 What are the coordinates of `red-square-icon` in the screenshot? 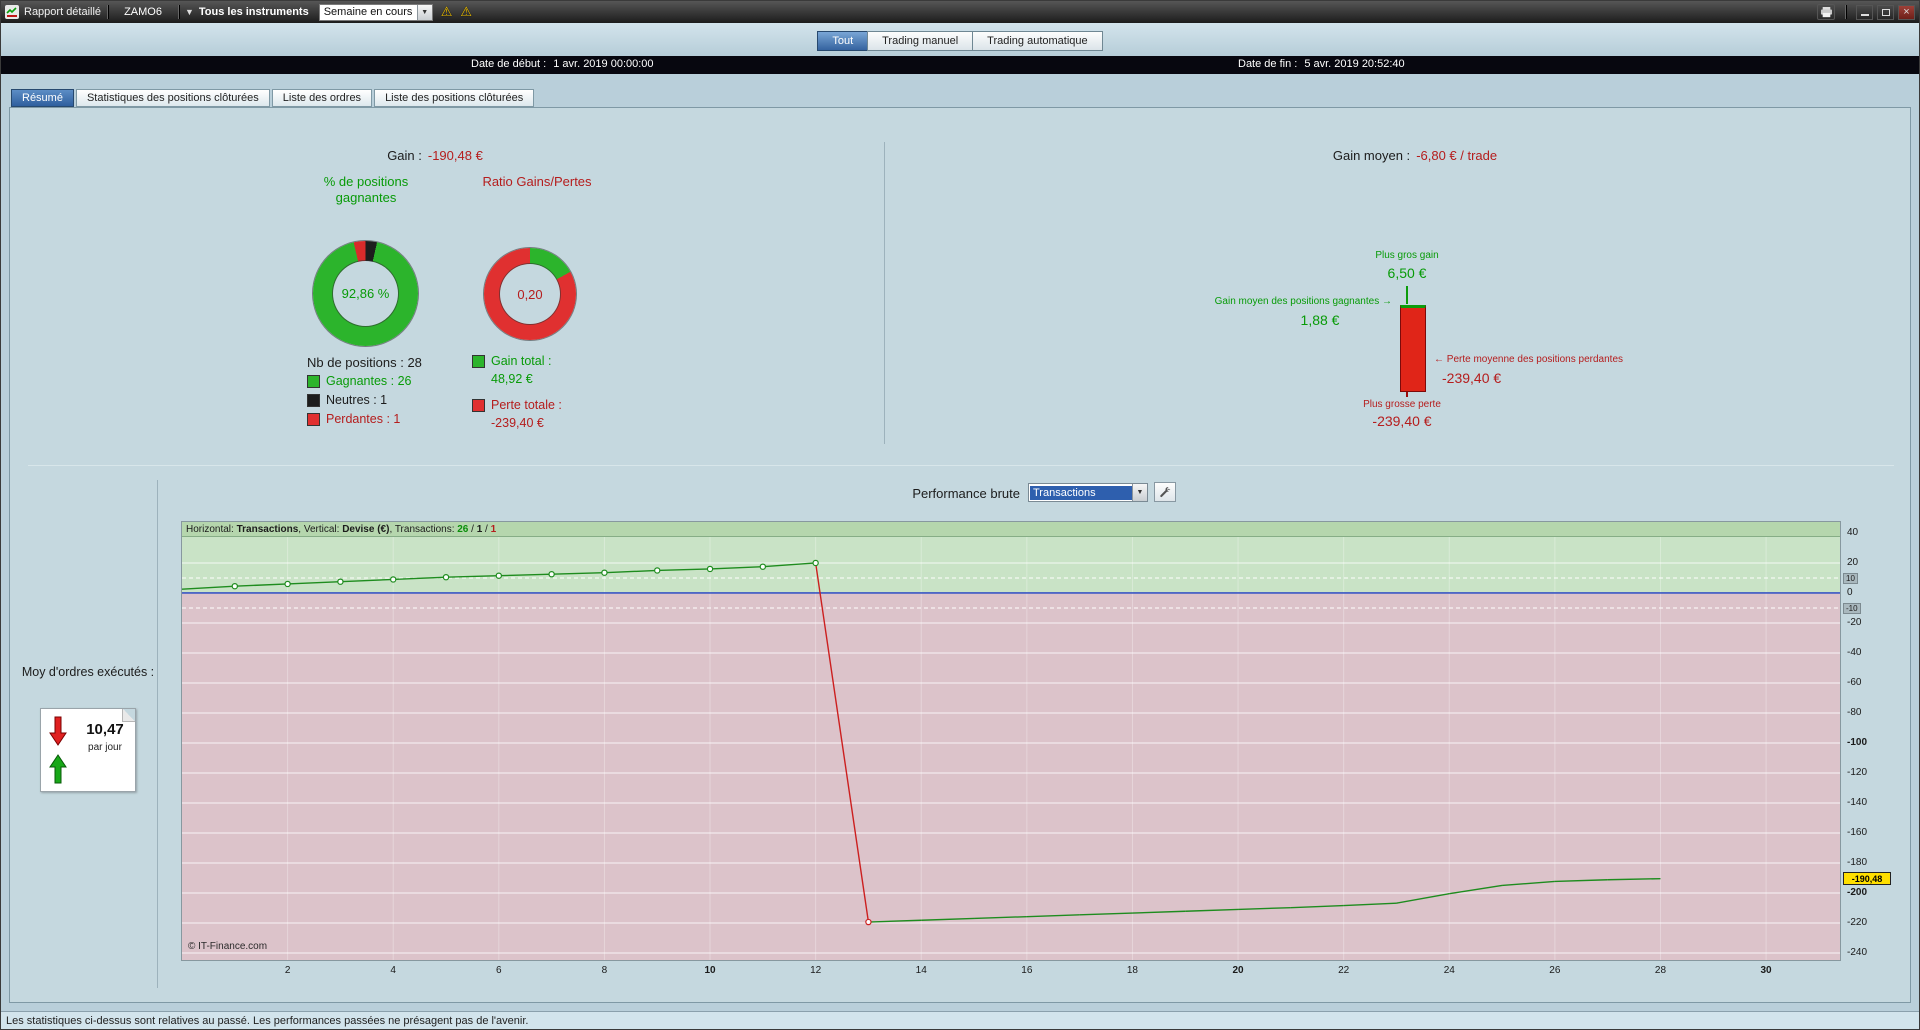 It's located at (478, 405).